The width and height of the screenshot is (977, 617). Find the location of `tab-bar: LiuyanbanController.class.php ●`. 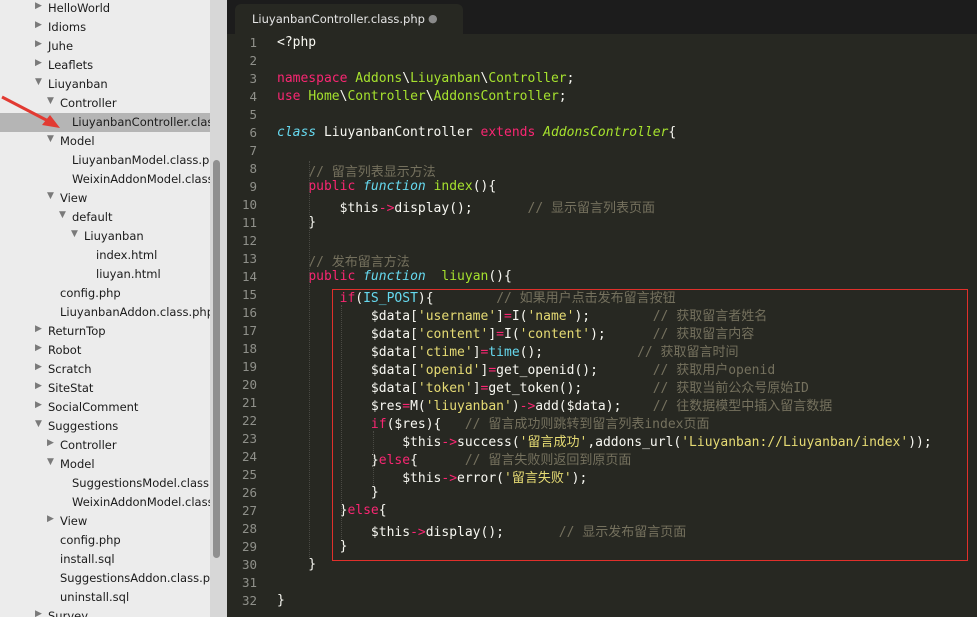

tab-bar: LiuyanbanController.class.php ● is located at coordinates (602, 17).